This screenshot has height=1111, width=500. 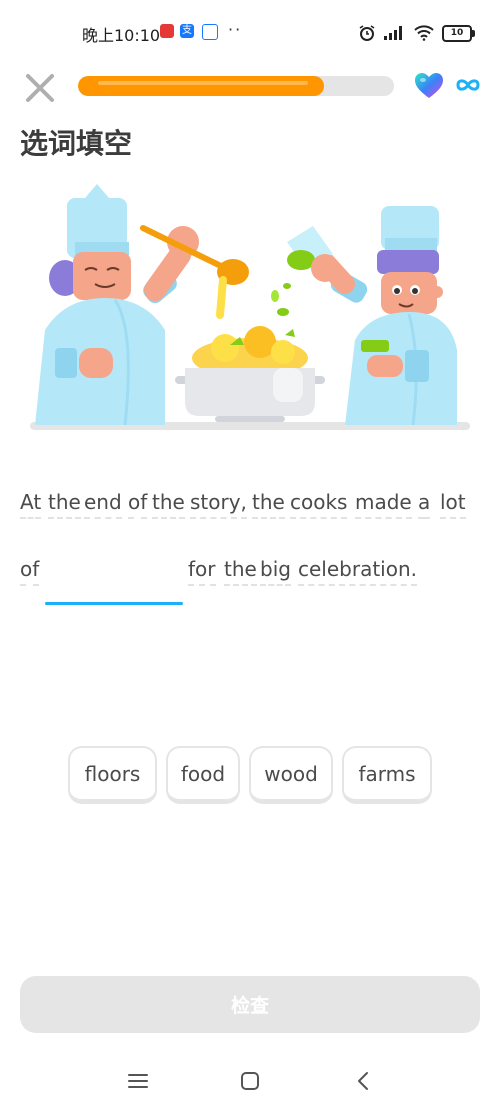 What do you see at coordinates (31, 504) in the screenshot?
I see `sentence-word: At` at bounding box center [31, 504].